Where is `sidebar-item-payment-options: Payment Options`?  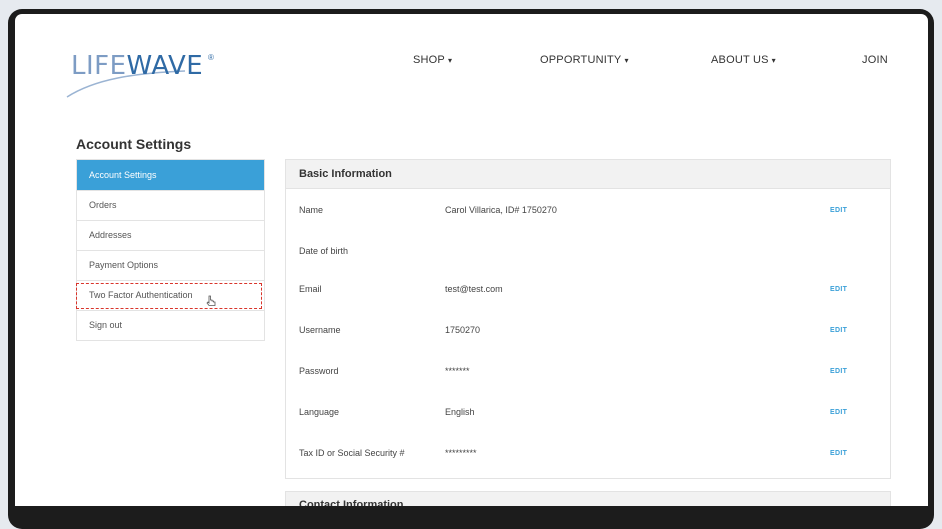 sidebar-item-payment-options: Payment Options is located at coordinates (170, 266).